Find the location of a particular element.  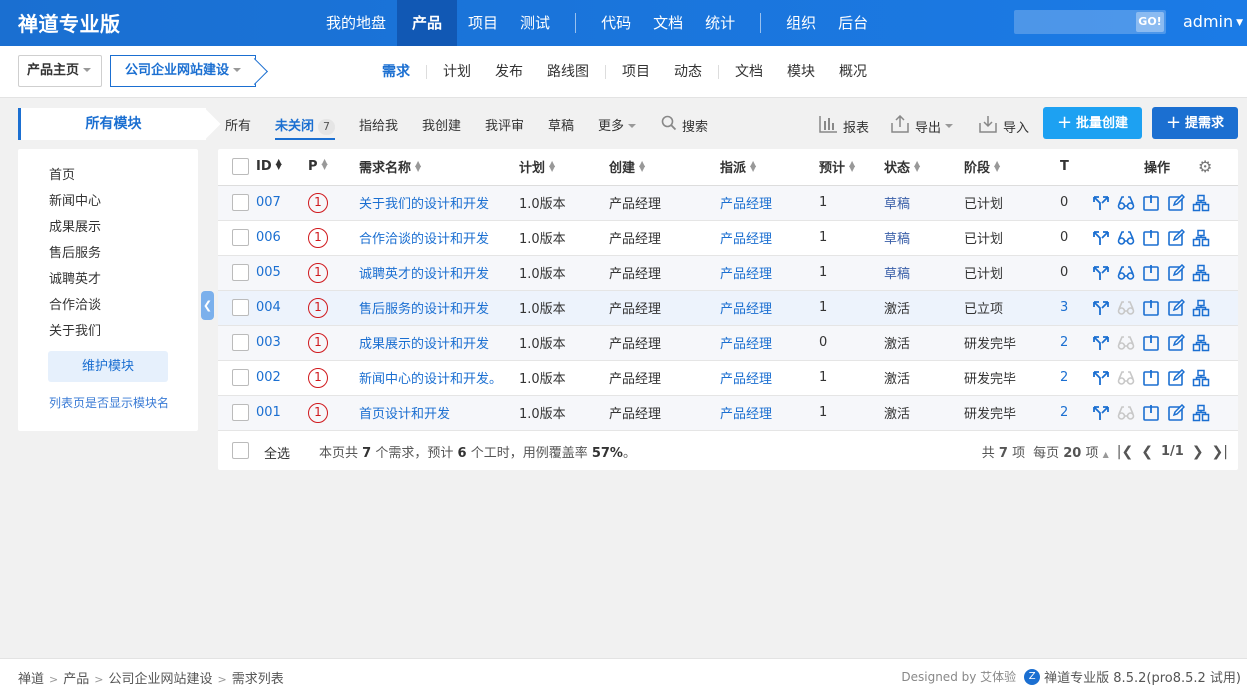

module-item: 诚聘英才 is located at coordinates (75, 277).